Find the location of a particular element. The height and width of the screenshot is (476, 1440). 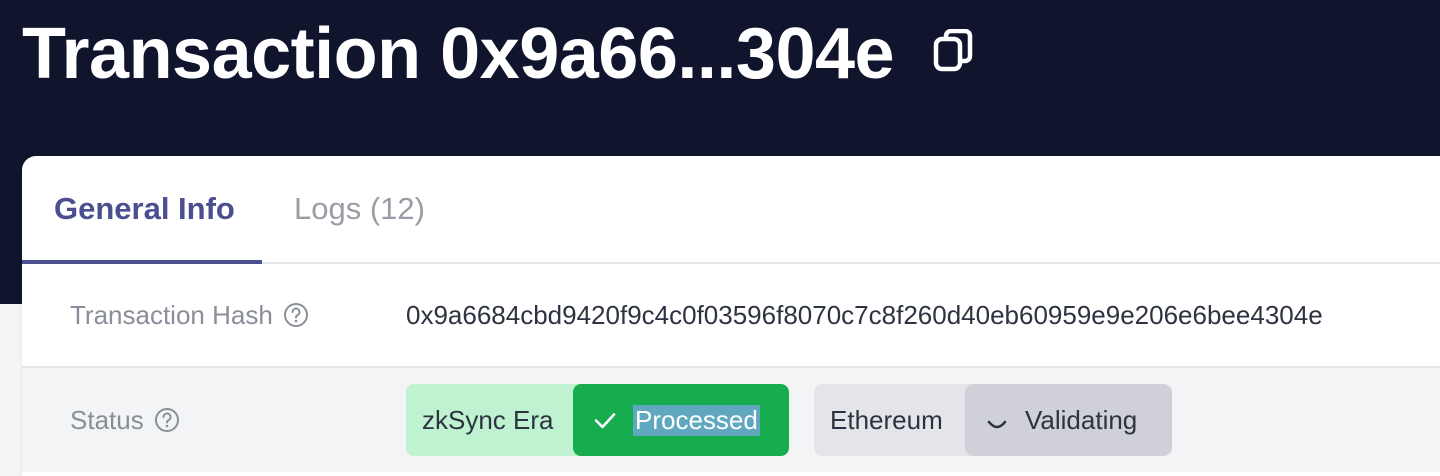

title-row: Transaction 0x9a66...304e is located at coordinates (500, 54).